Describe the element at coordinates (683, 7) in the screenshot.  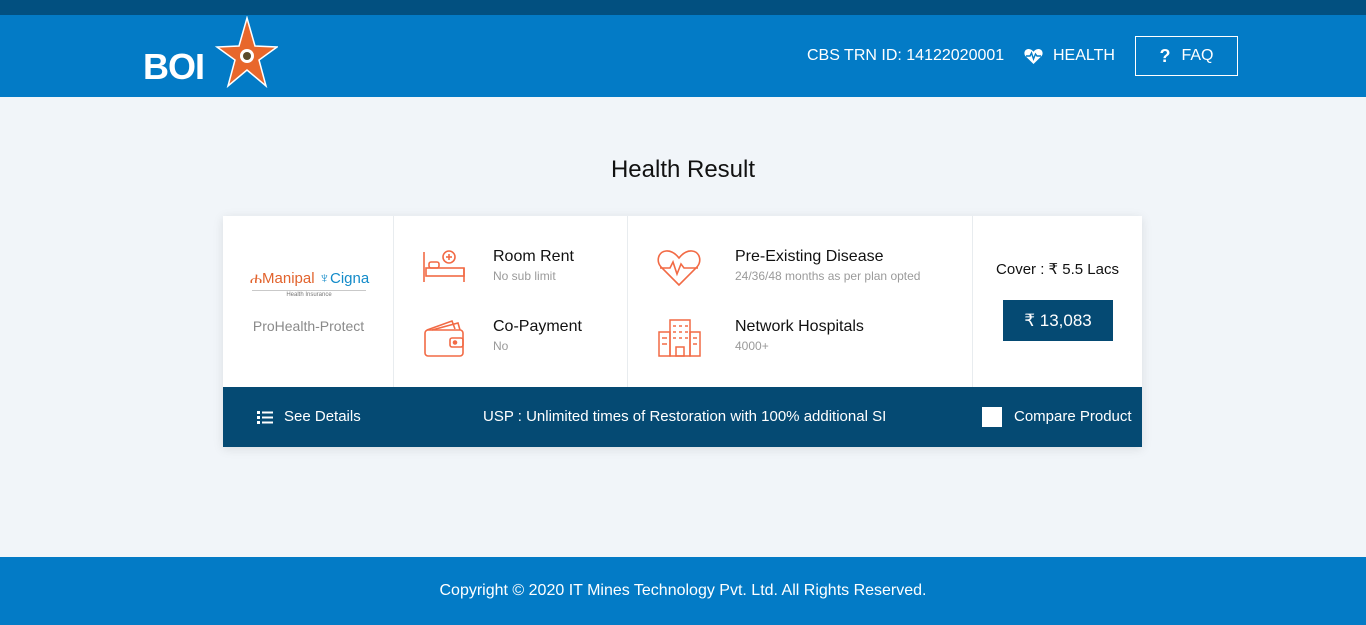
I see `top-strip` at that location.